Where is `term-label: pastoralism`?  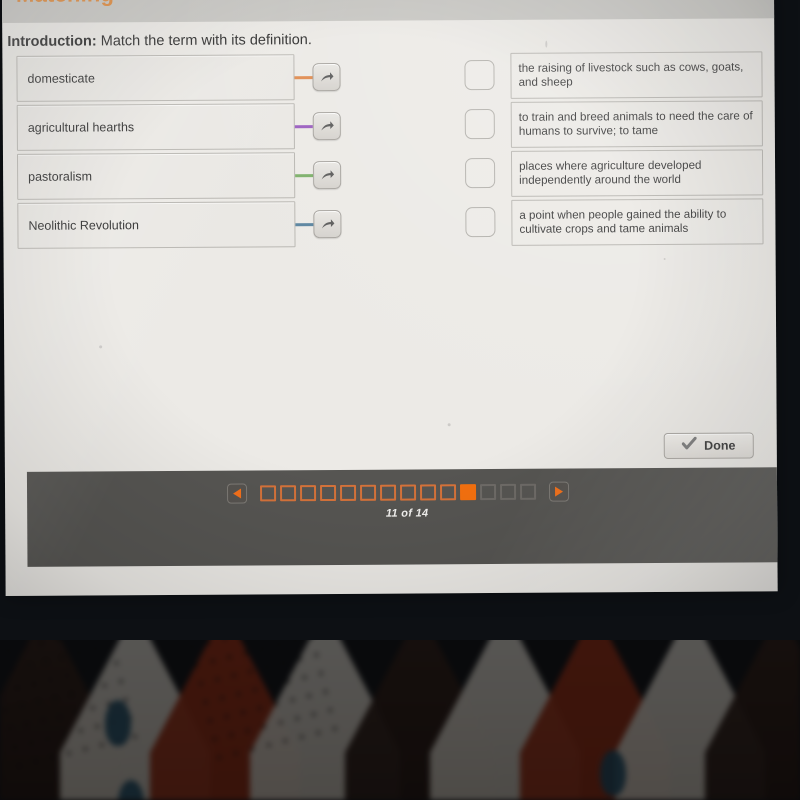
term-label: pastoralism is located at coordinates (60, 176).